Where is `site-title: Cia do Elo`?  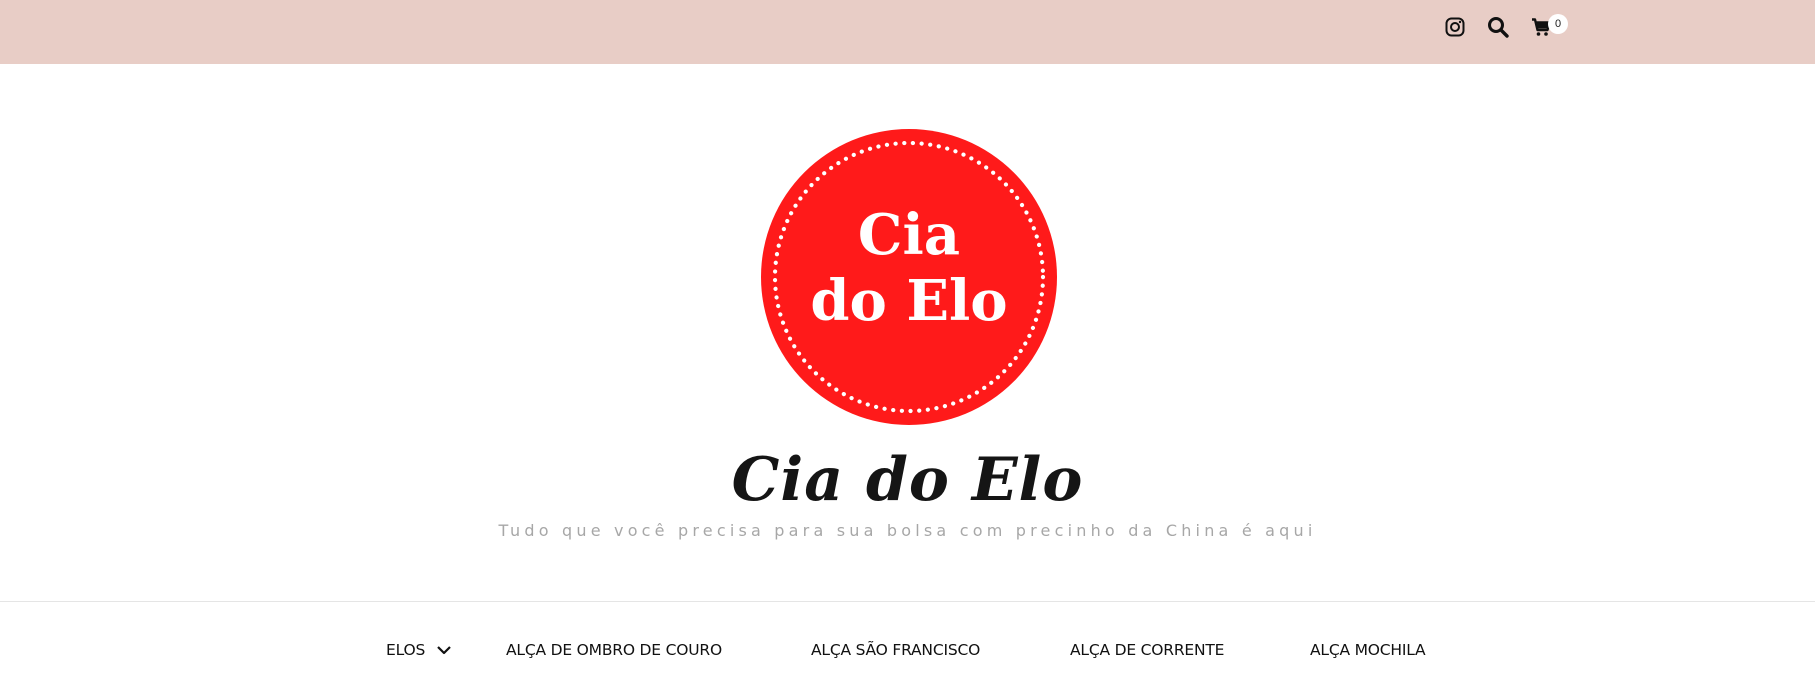
site-title: Cia do Elo is located at coordinates (907, 480).